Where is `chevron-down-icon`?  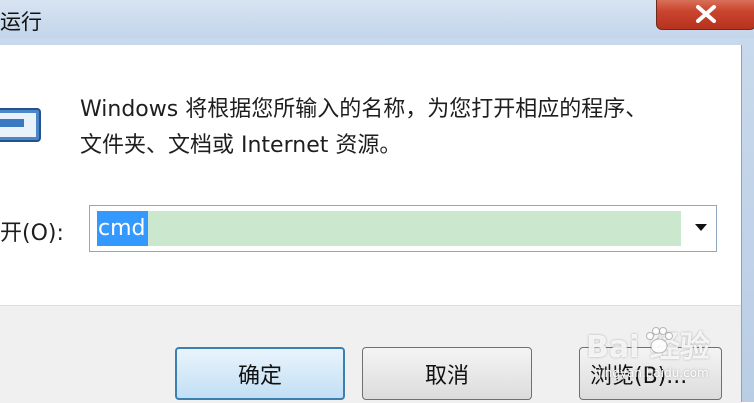 chevron-down-icon is located at coordinates (701, 227).